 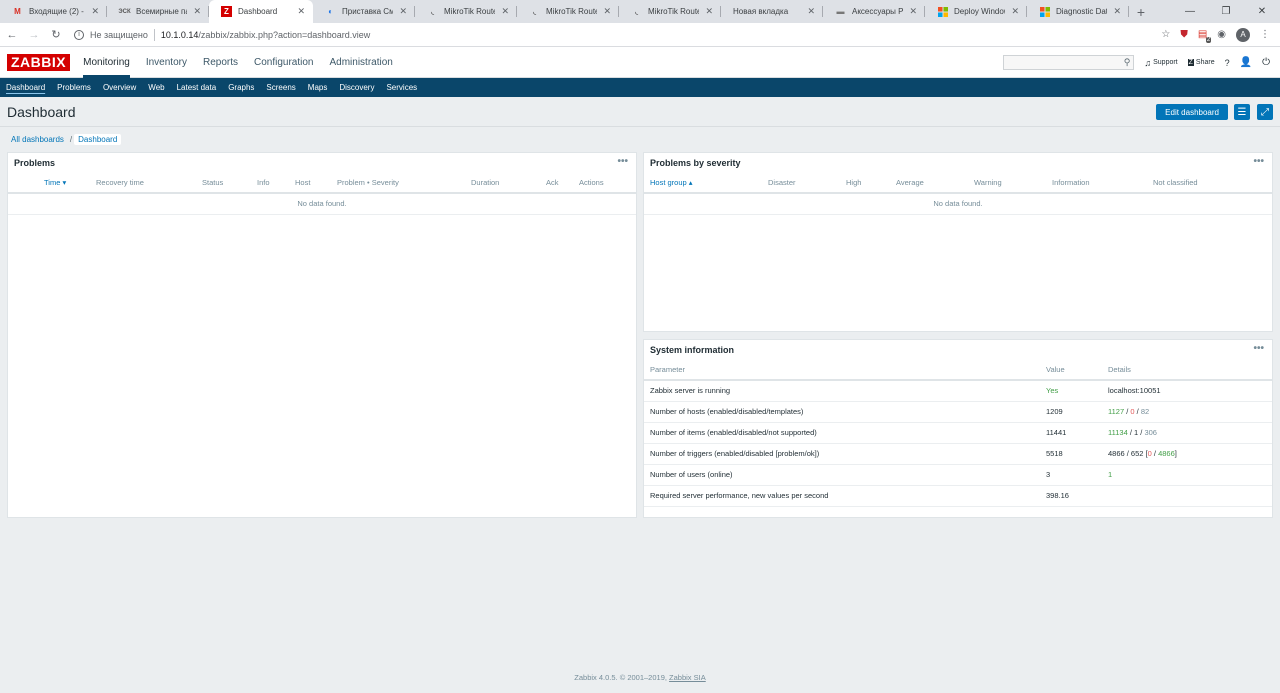 I want to click on value-cell: 3, so click(x=1071, y=475).